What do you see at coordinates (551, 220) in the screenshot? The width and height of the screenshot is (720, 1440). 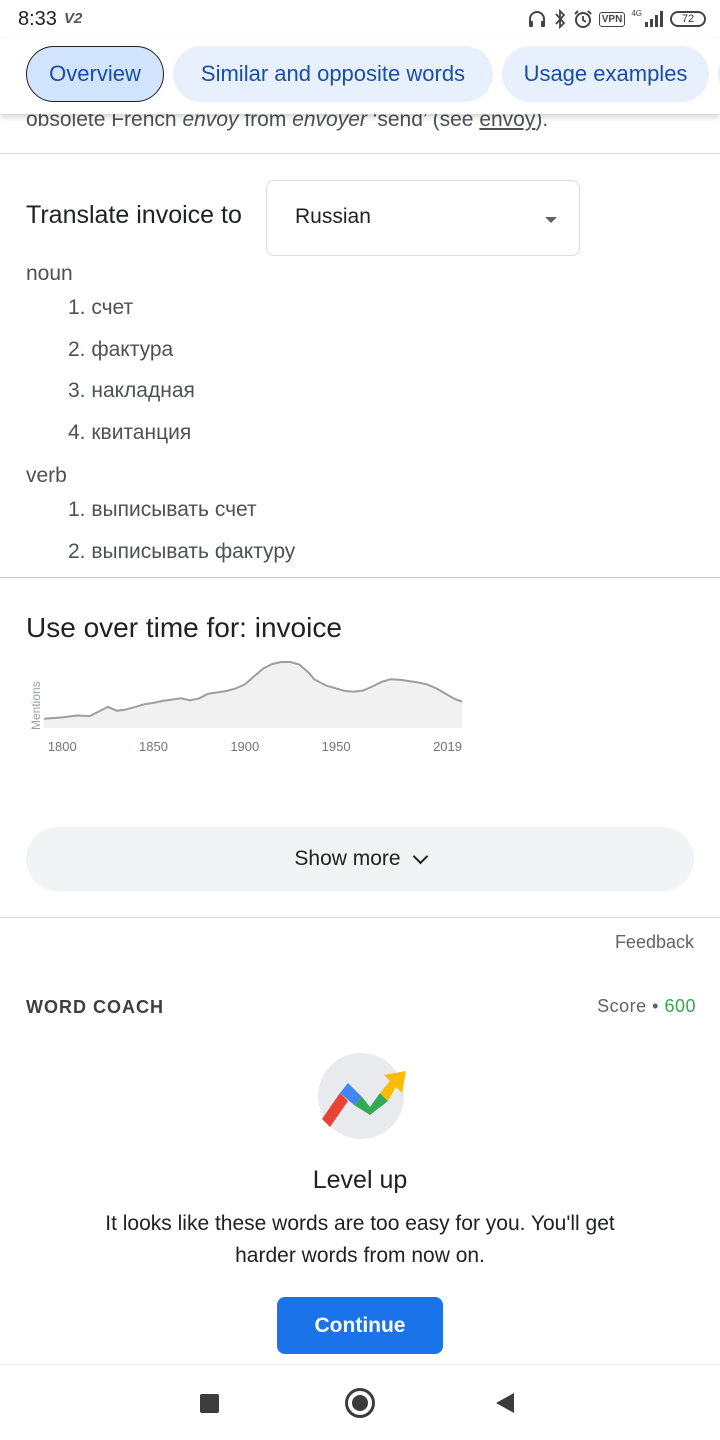 I see `dropdown-caret-icon` at bounding box center [551, 220].